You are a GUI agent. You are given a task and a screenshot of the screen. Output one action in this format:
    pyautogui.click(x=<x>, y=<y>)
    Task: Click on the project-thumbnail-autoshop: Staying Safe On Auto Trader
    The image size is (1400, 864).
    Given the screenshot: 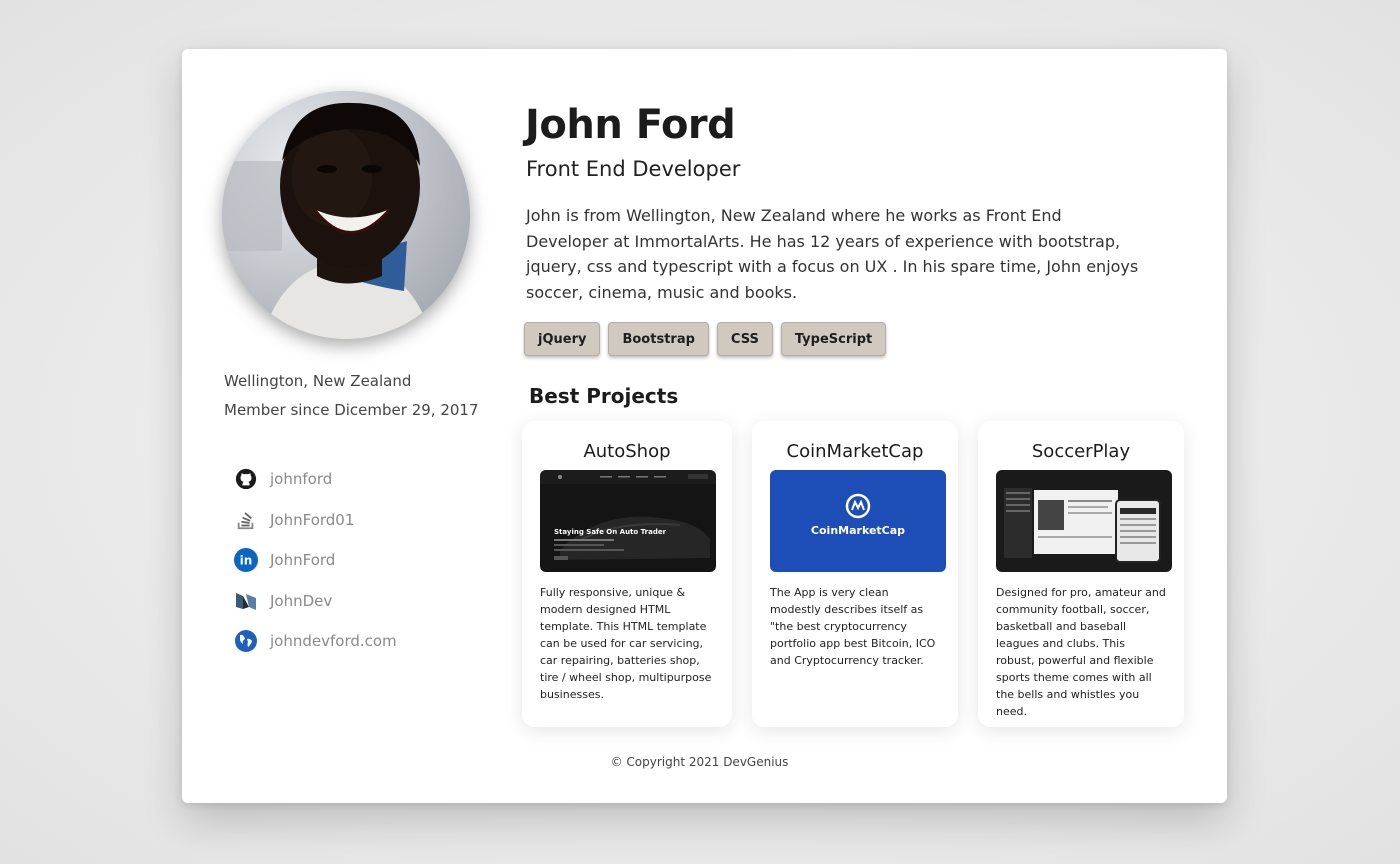 What is the action you would take?
    pyautogui.click(x=628, y=521)
    